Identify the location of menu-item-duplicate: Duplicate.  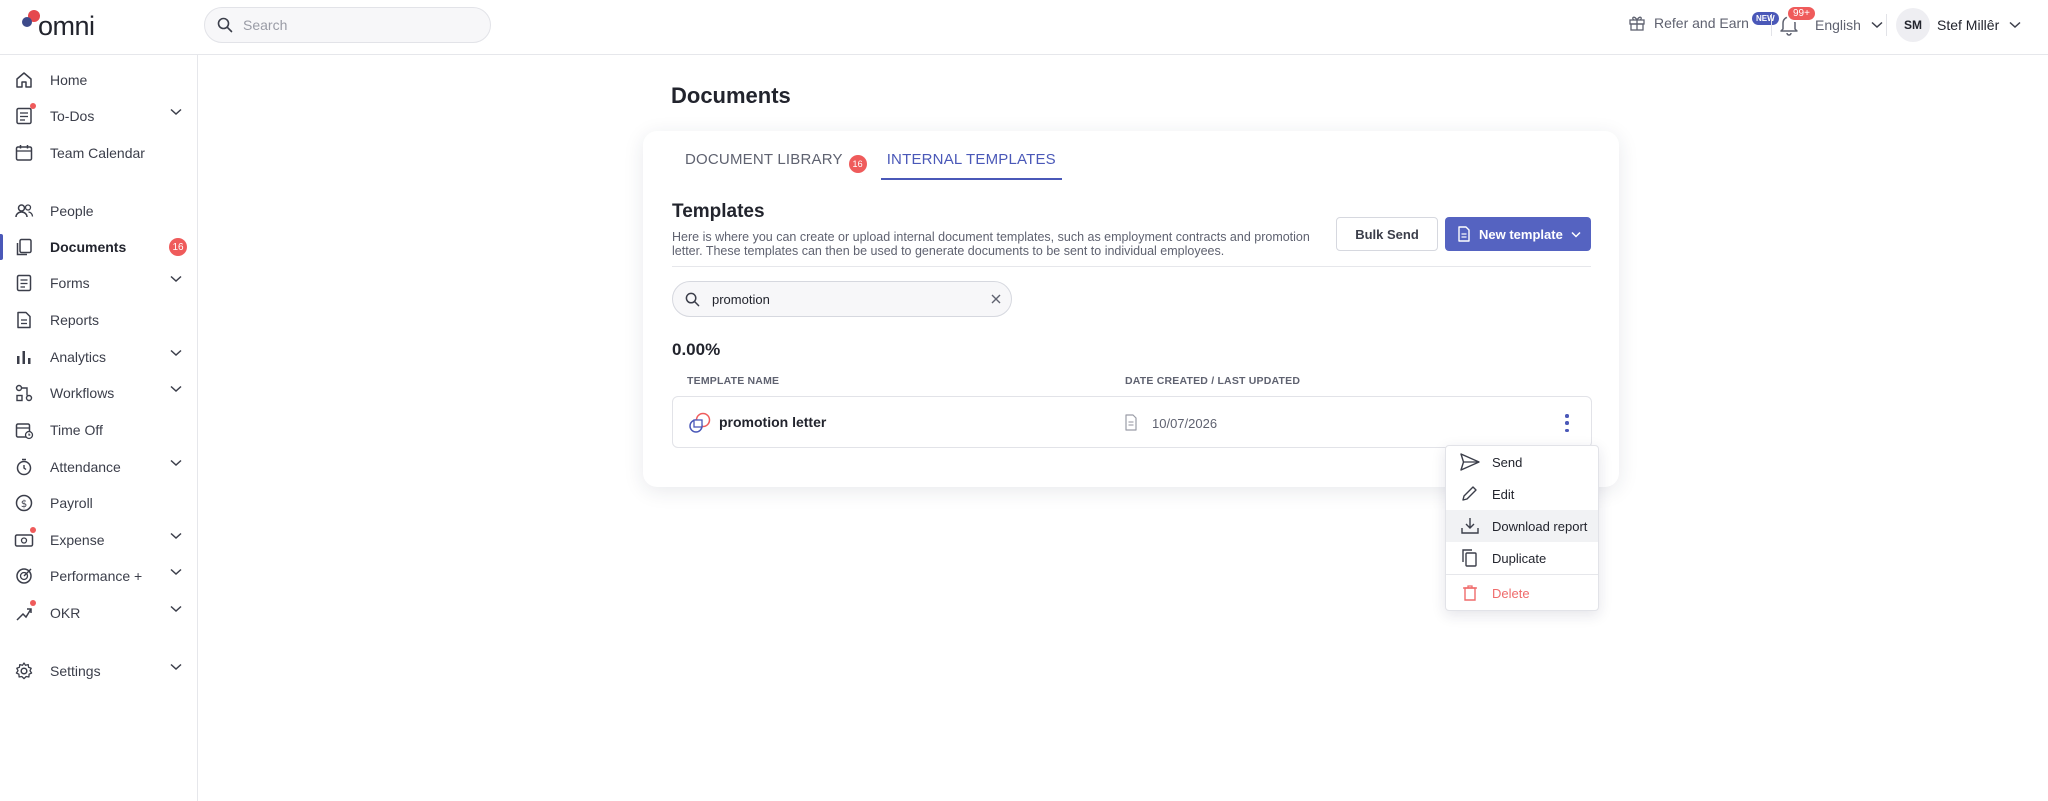
(1522, 558).